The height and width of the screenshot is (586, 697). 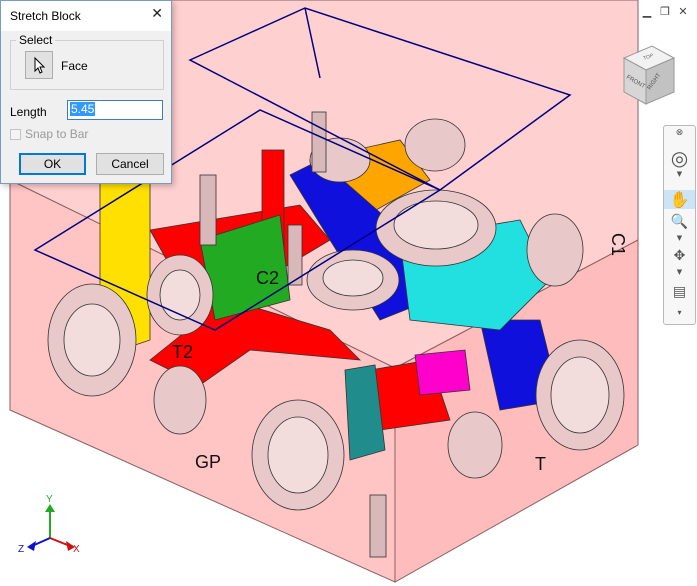 What do you see at coordinates (130, 164) in the screenshot?
I see `cancel-button: Cancel` at bounding box center [130, 164].